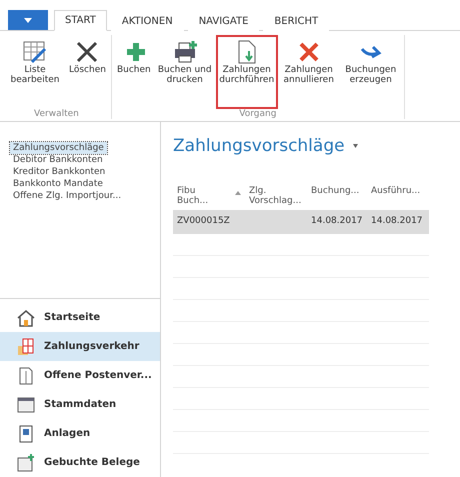 This screenshot has height=477, width=460. Describe the element at coordinates (80, 317) in the screenshot. I see `nav-area-item: Startseite` at that location.